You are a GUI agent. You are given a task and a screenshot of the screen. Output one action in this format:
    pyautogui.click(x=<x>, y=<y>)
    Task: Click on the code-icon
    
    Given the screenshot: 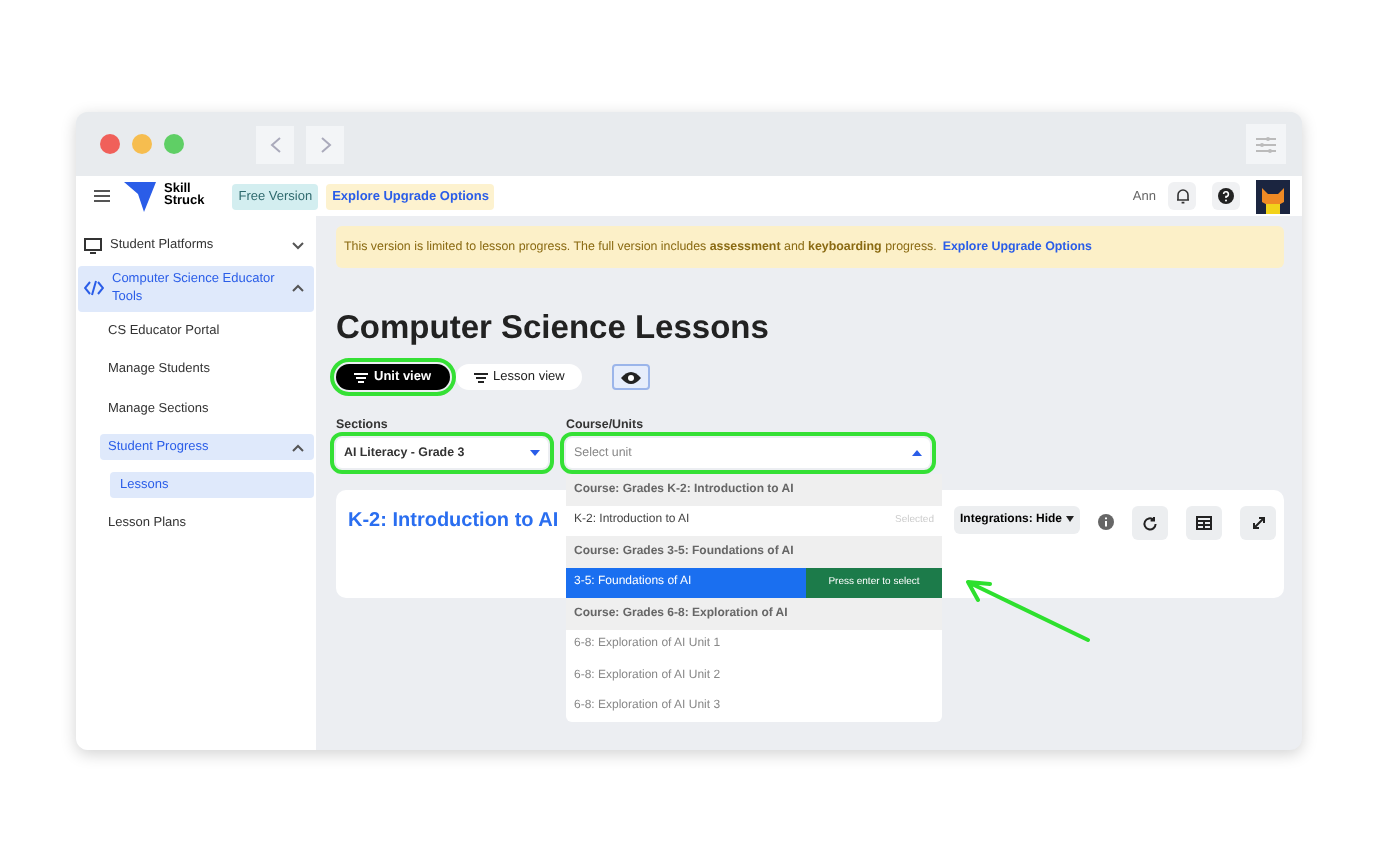 What is the action you would take?
    pyautogui.click(x=94, y=288)
    